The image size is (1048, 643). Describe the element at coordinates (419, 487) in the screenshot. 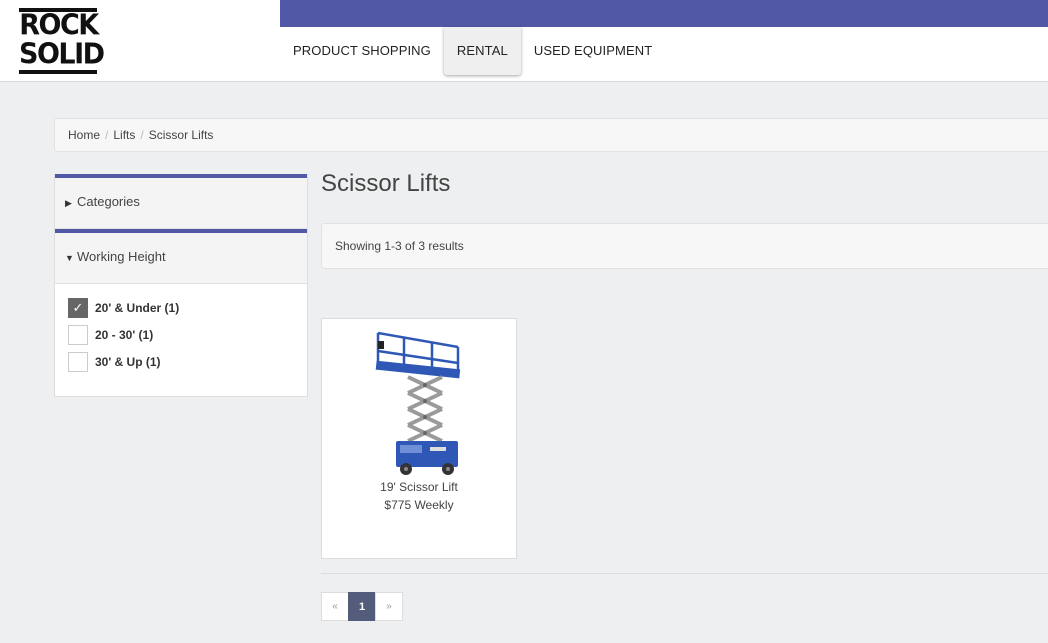

I see `product-name: 19' Scissor Lift` at that location.